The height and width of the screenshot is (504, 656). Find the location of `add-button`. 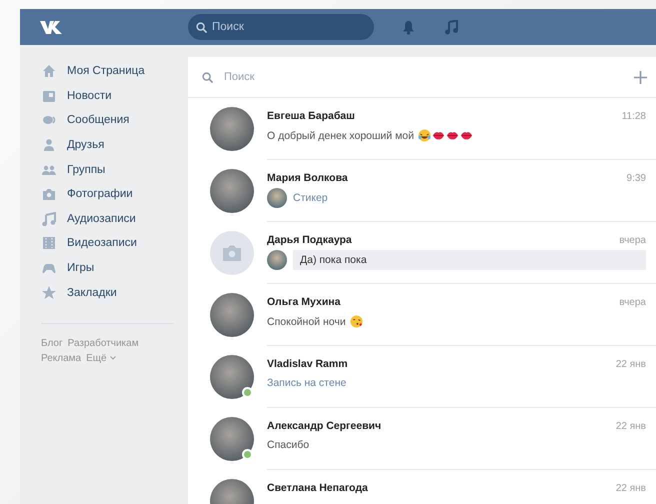

add-button is located at coordinates (640, 77).